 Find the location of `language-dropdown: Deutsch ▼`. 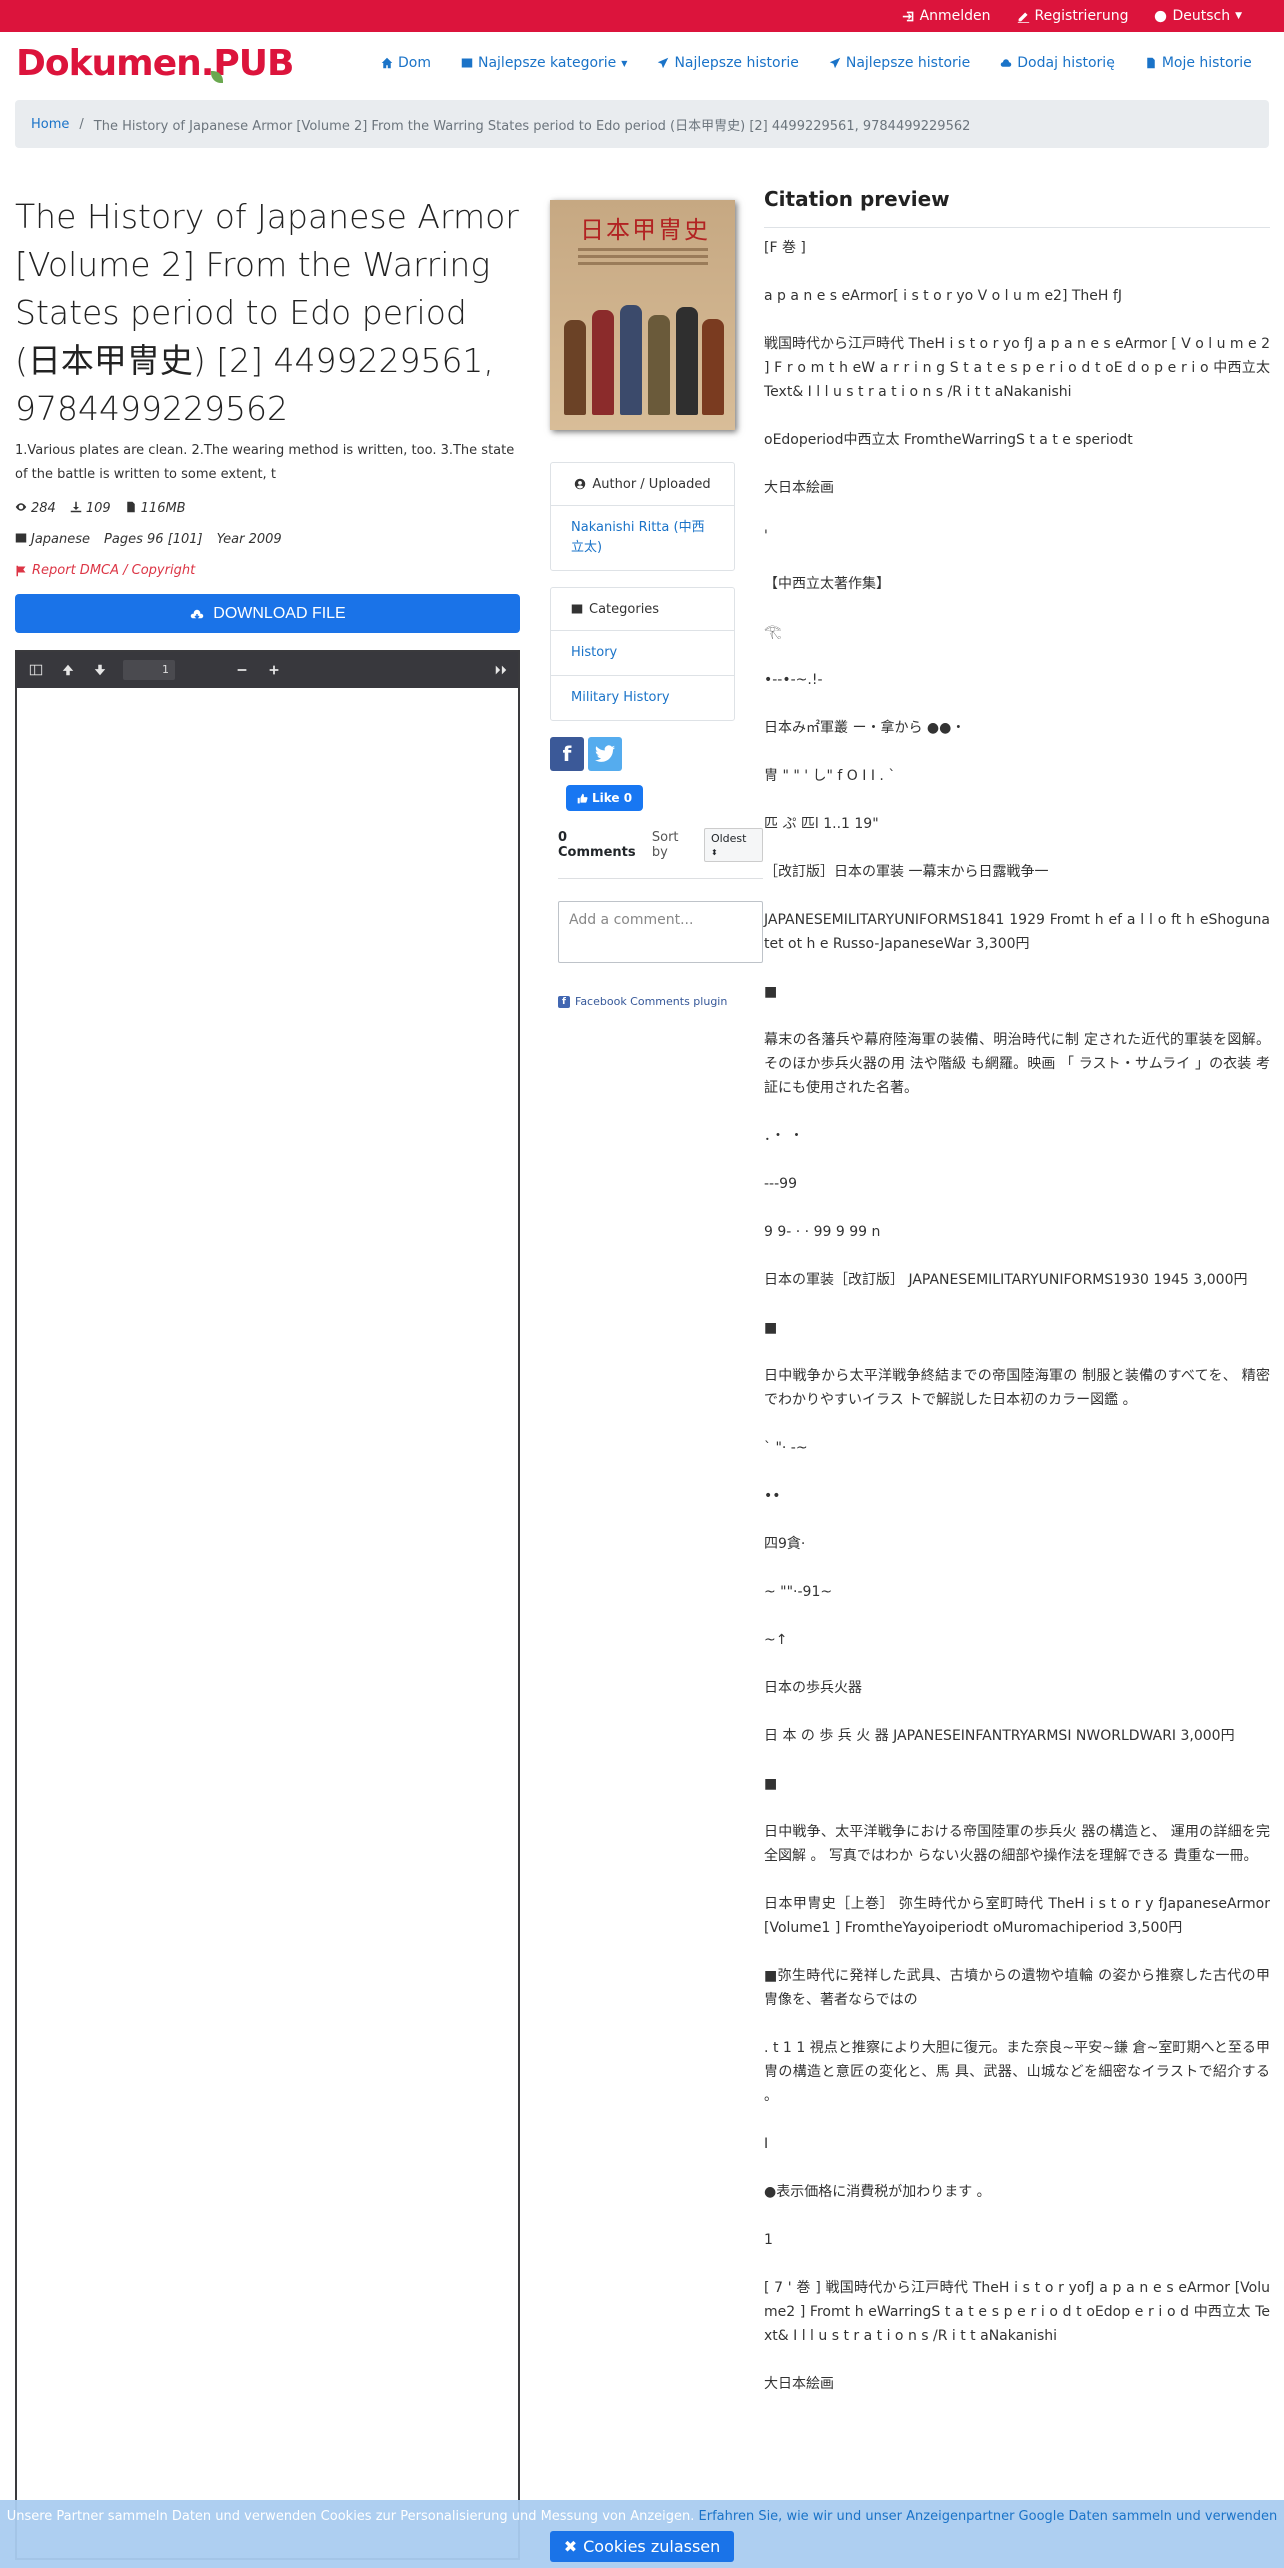

language-dropdown: Deutsch ▼ is located at coordinates (1198, 16).